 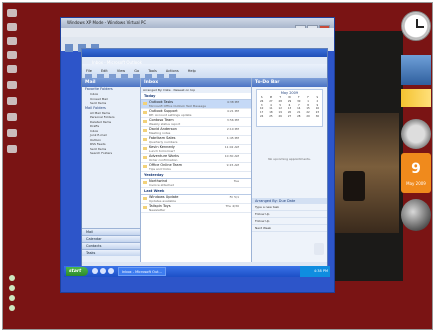 What do you see at coordinates (111, 82) in the screenshot?
I see `nav-title: Mail` at bounding box center [111, 82].